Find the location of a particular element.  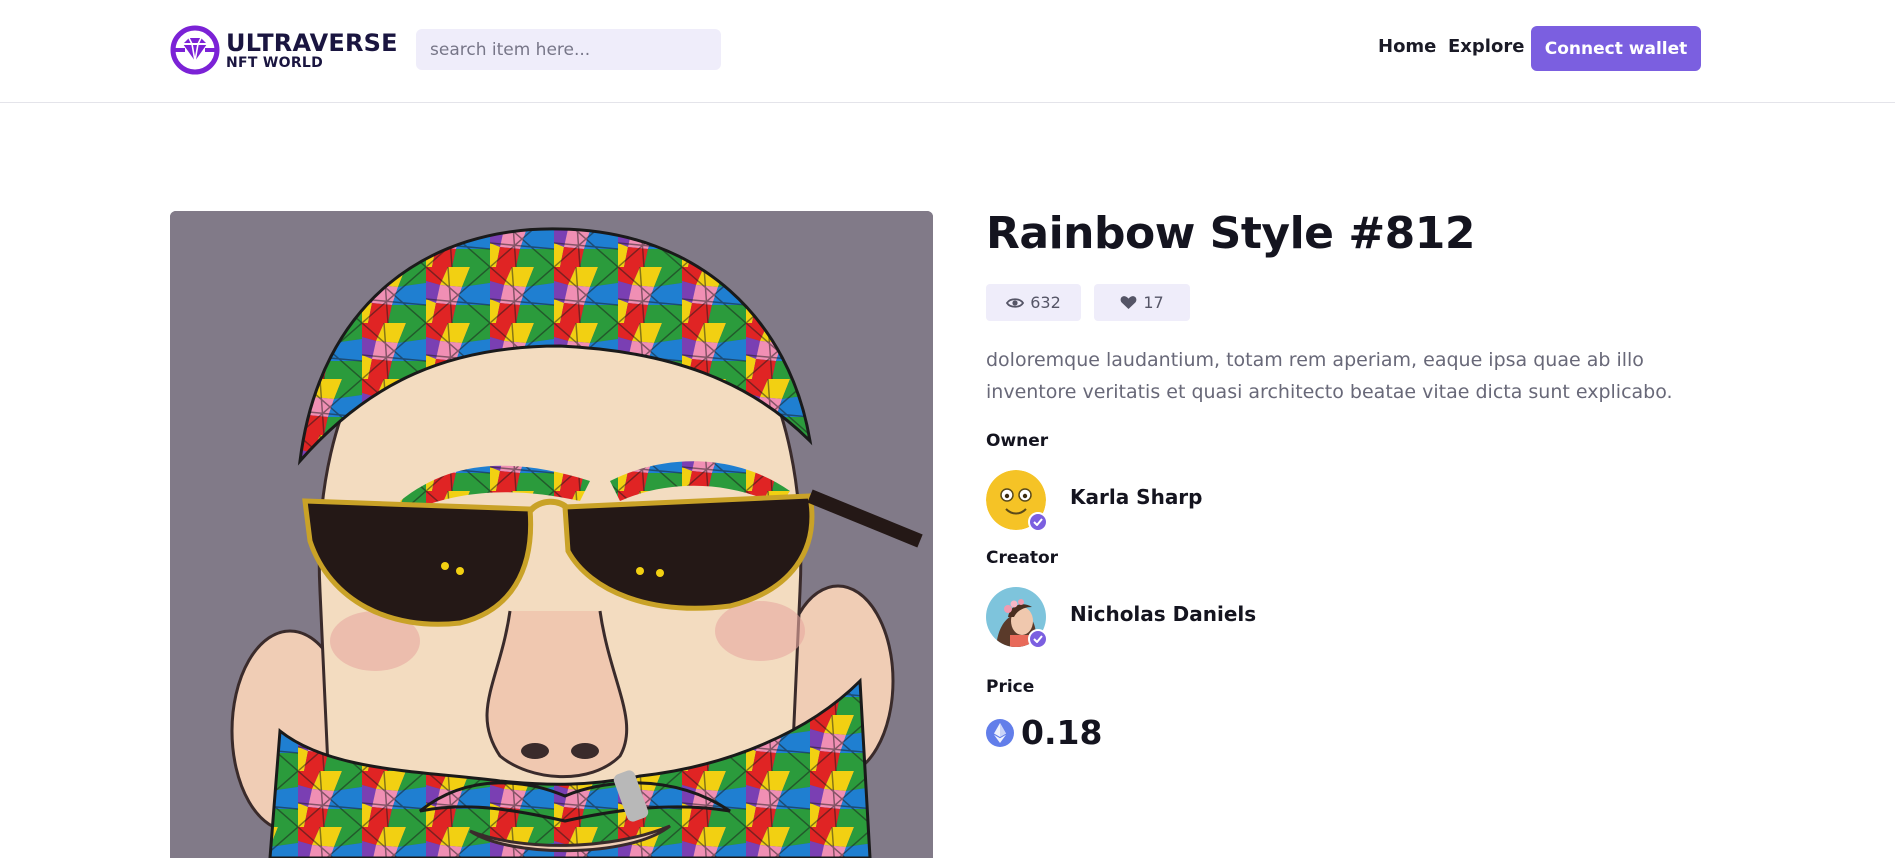

item-title: Rainbow Style #812 is located at coordinates (1231, 233).